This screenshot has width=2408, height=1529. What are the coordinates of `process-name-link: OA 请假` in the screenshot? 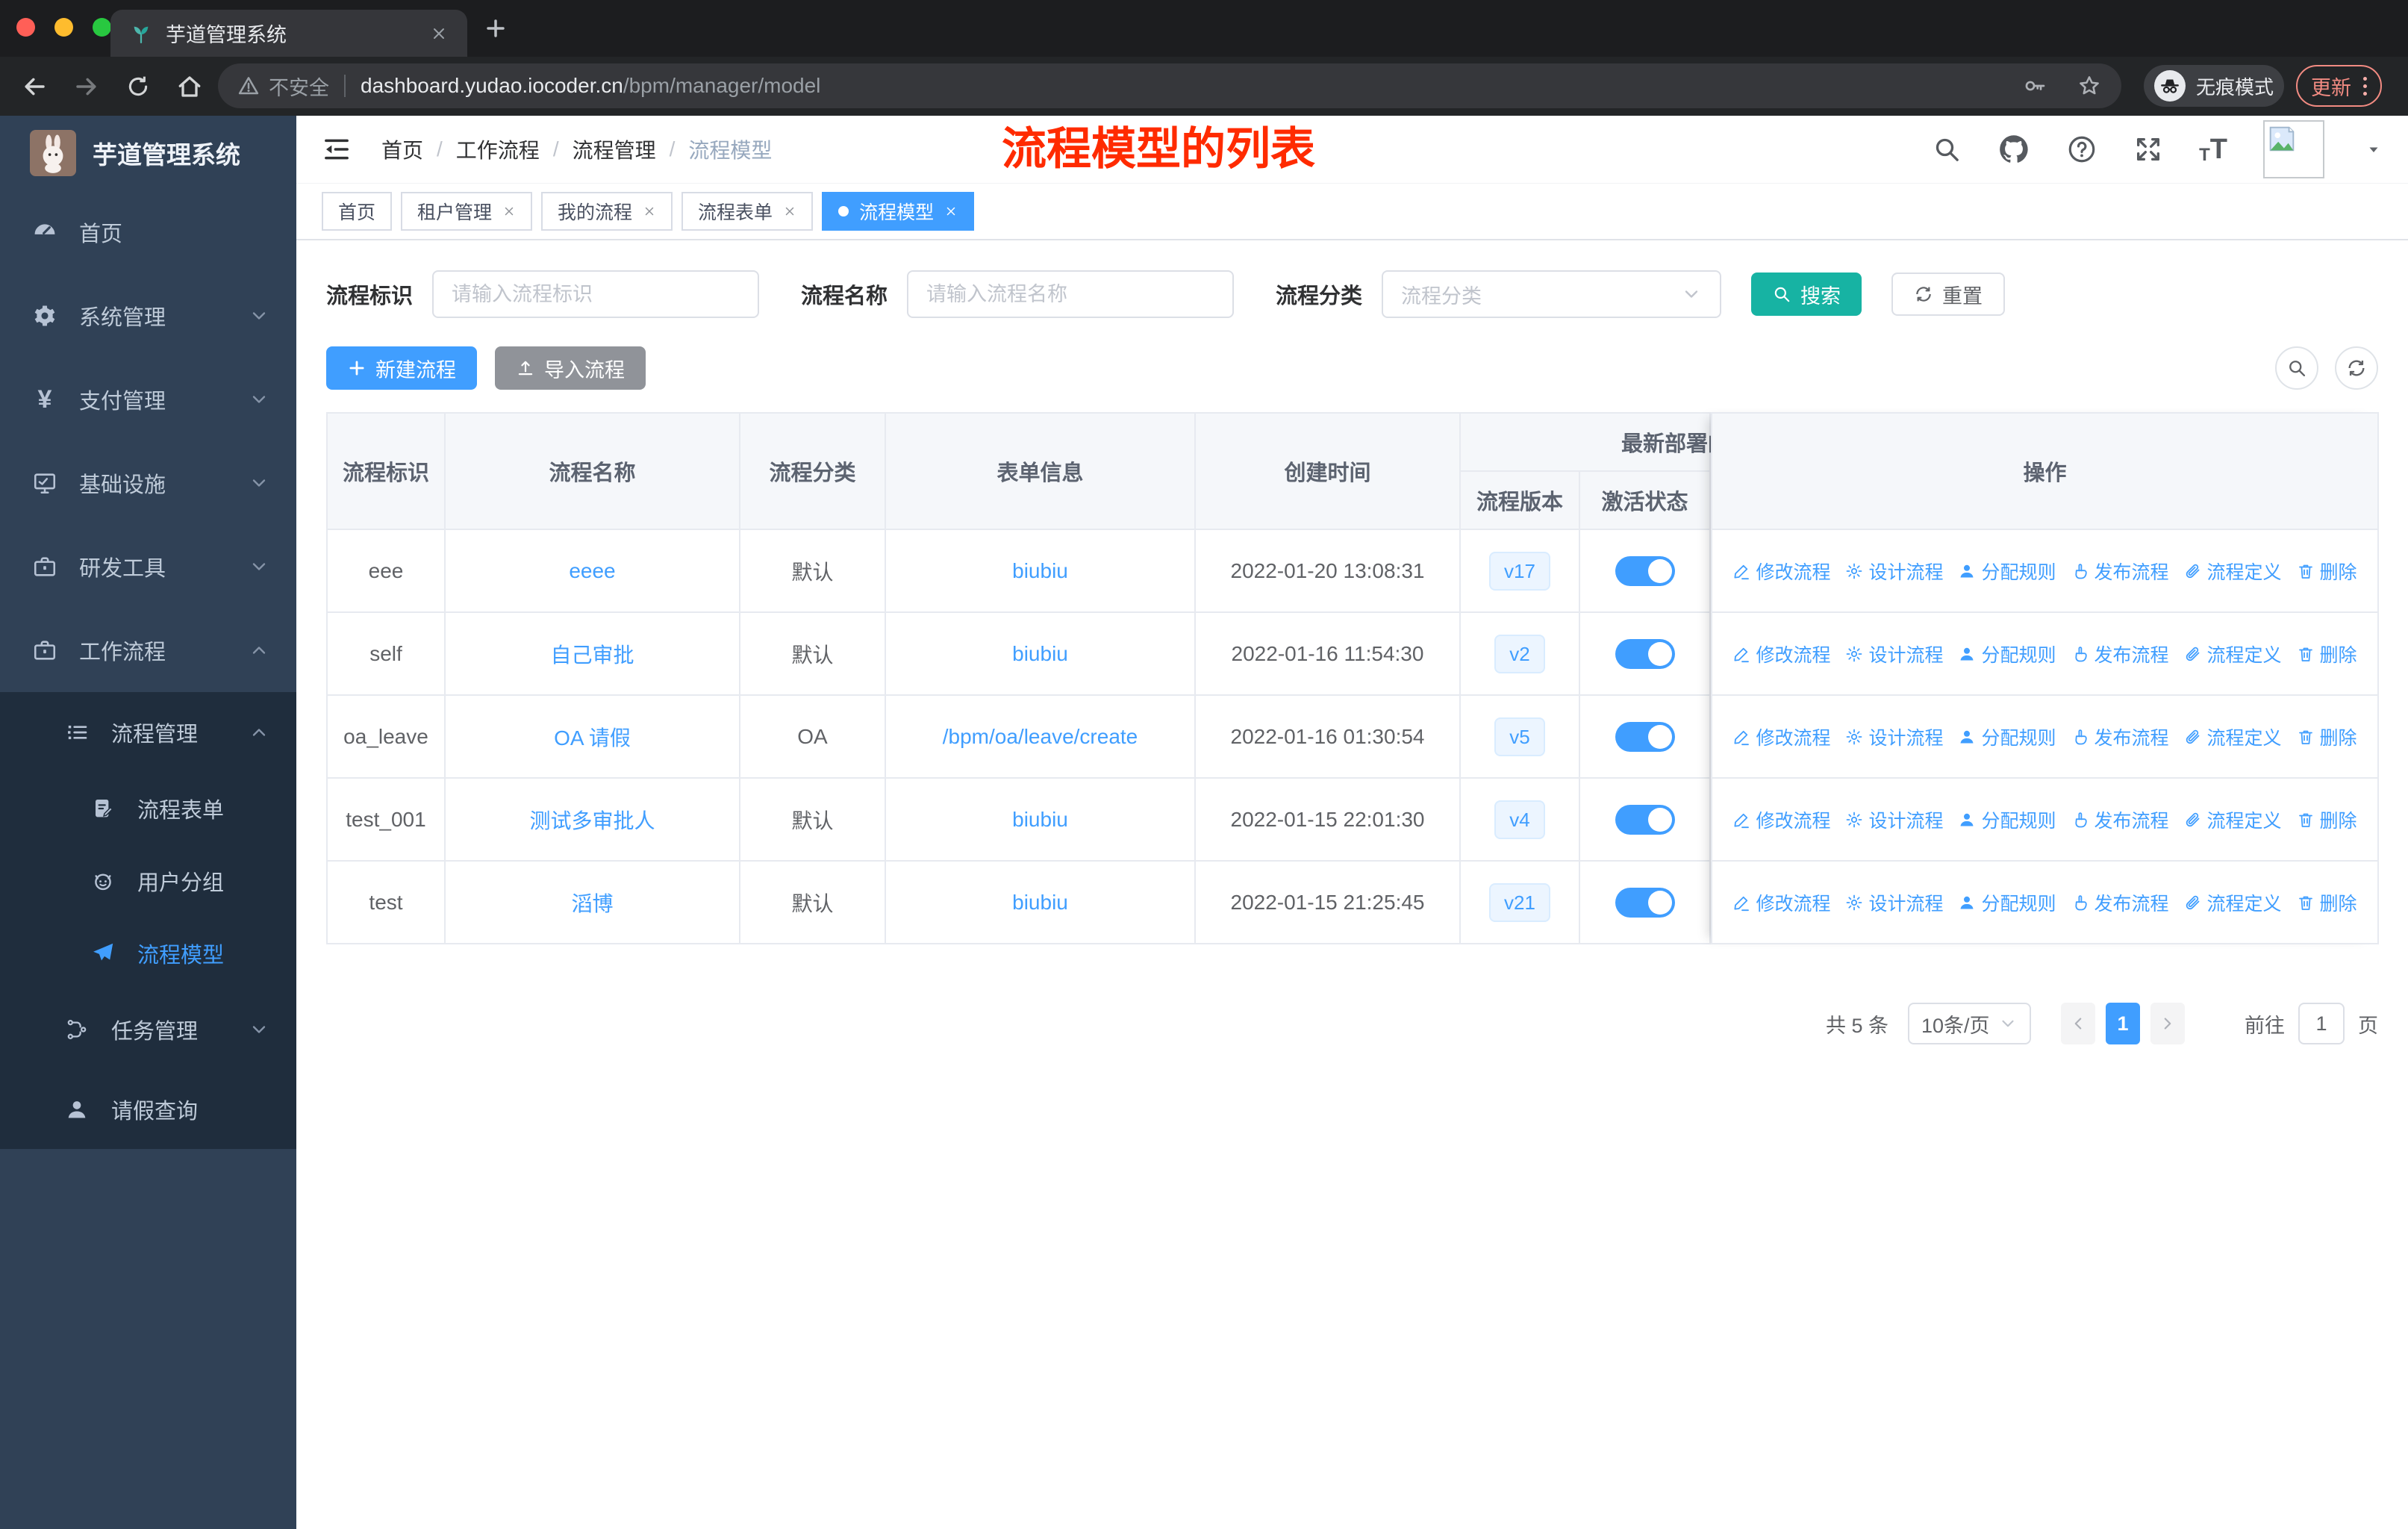 It's located at (592, 738).